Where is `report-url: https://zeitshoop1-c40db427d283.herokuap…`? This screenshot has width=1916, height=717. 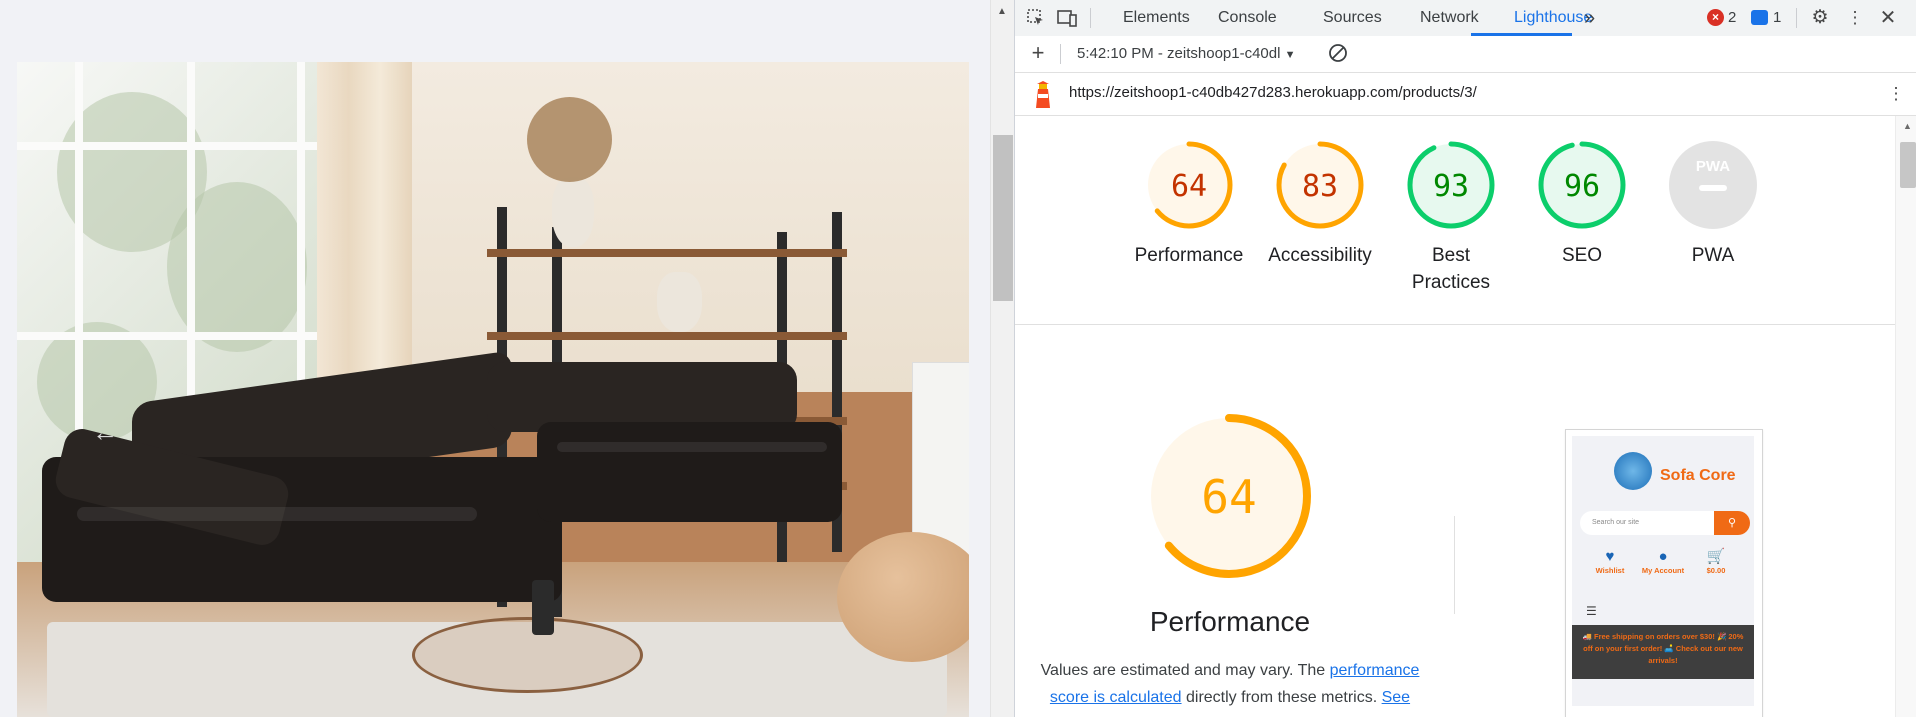
report-url: https://zeitshoop1-c40db427d283.herokuap… is located at coordinates (1273, 92).